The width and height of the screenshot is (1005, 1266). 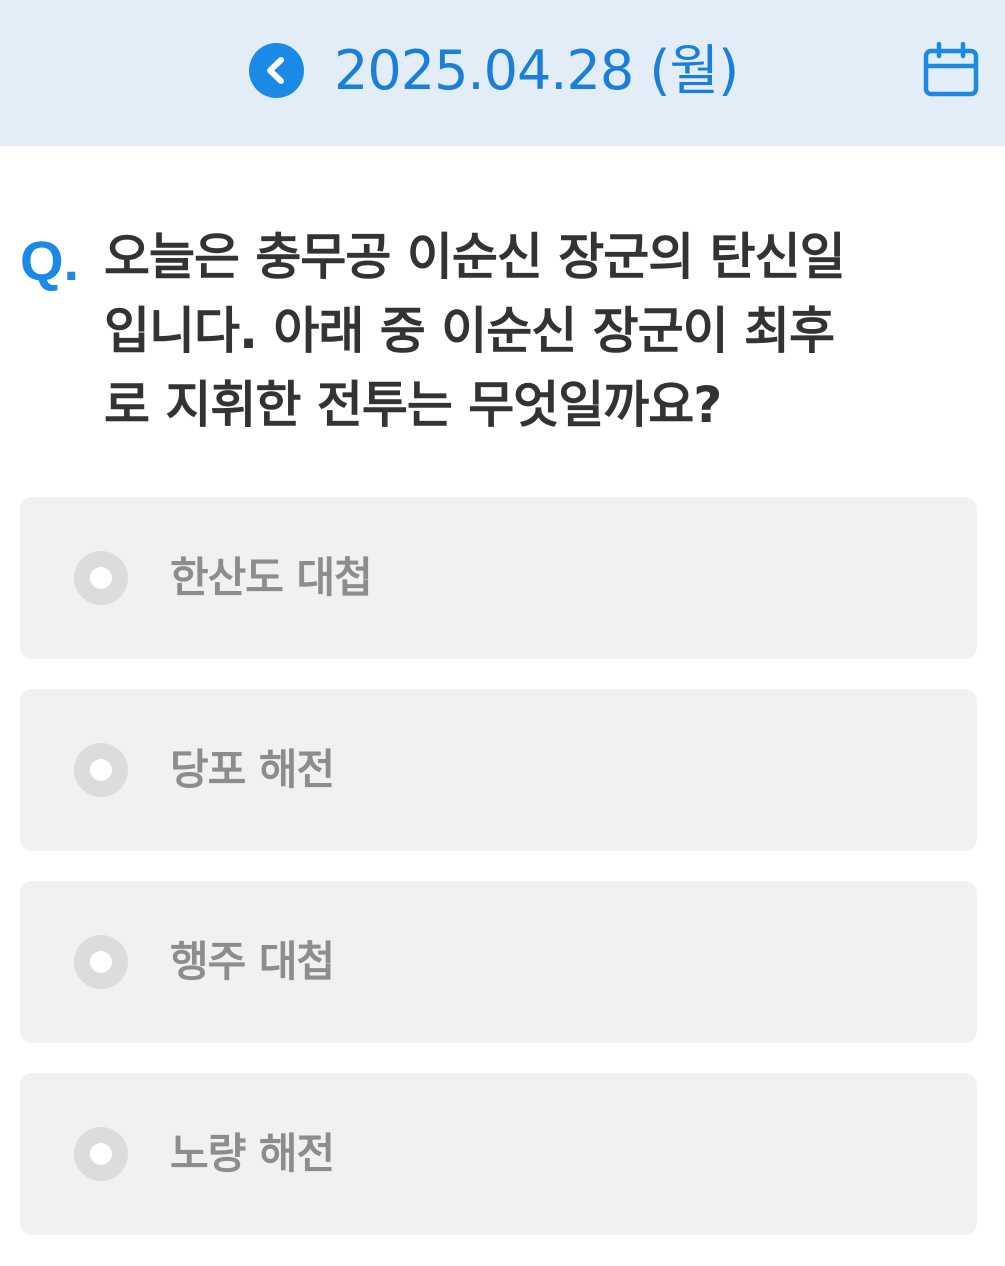 What do you see at coordinates (498, 1154) in the screenshot?
I see `answer-option-4: 노량 해전` at bounding box center [498, 1154].